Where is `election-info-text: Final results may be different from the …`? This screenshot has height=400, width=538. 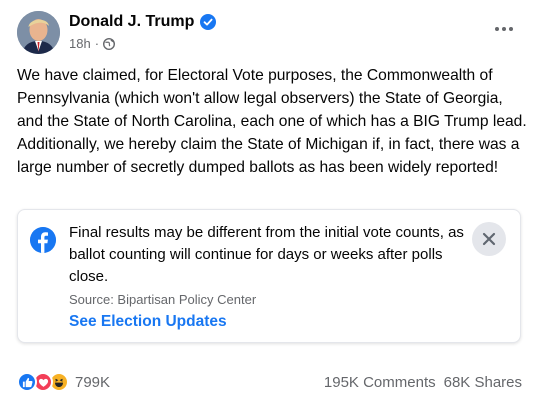 election-info-text: Final results may be different from the … is located at coordinates (266, 254).